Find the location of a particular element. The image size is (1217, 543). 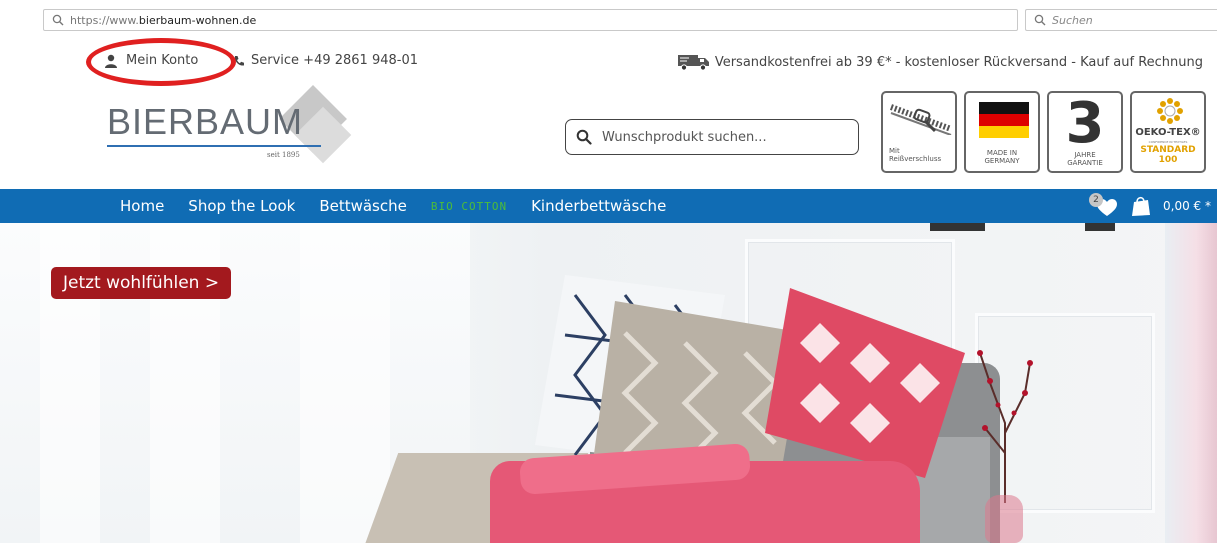

browser-toolbar: https://www. bierbaum-wohnen.de Suchen is located at coordinates (608, 21).